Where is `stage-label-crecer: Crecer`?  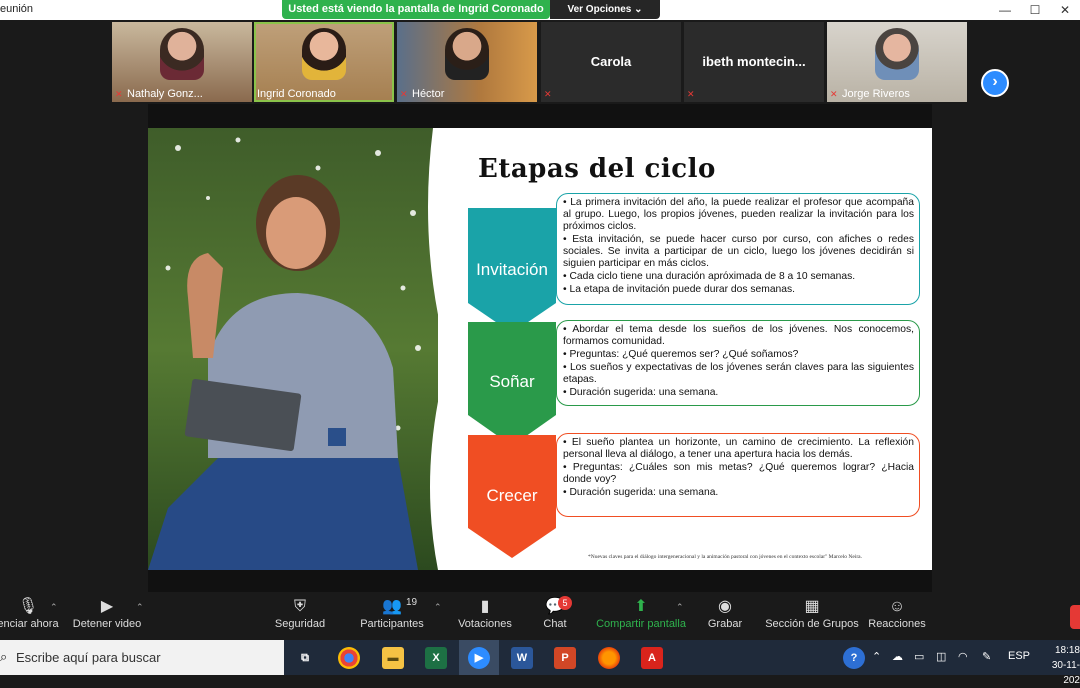
stage-label-crecer: Crecer is located at coordinates (512, 495).